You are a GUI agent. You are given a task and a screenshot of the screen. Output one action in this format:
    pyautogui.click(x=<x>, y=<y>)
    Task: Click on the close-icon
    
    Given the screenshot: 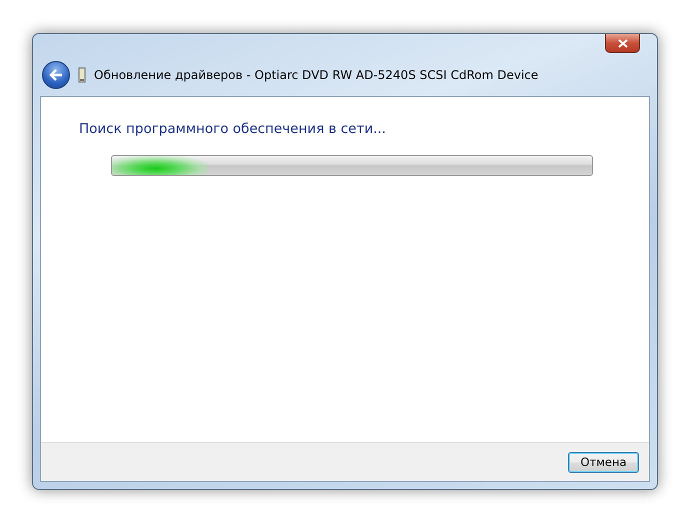 What is the action you would take?
    pyautogui.click(x=623, y=43)
    